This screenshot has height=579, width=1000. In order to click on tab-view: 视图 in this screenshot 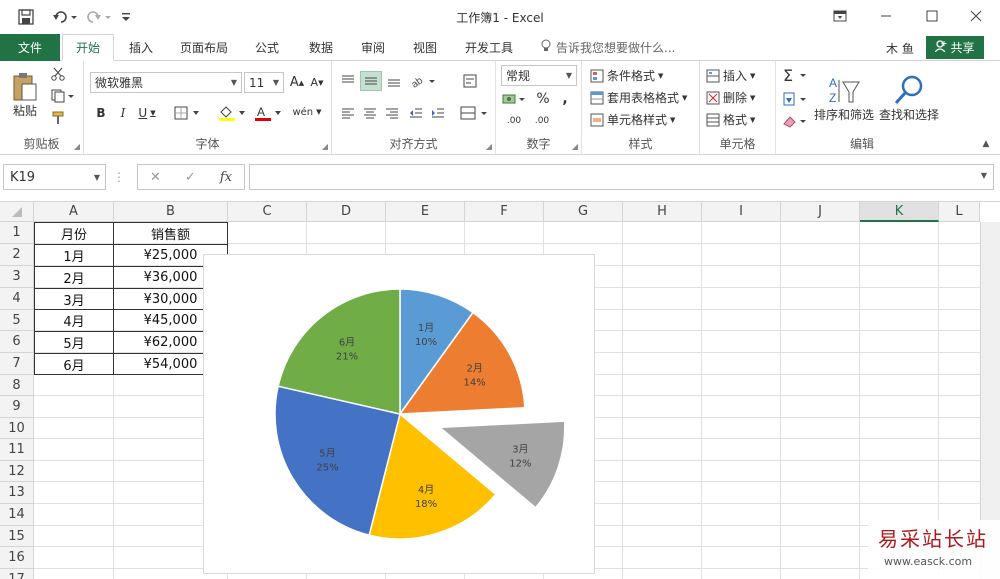, I will do `click(425, 47)`.